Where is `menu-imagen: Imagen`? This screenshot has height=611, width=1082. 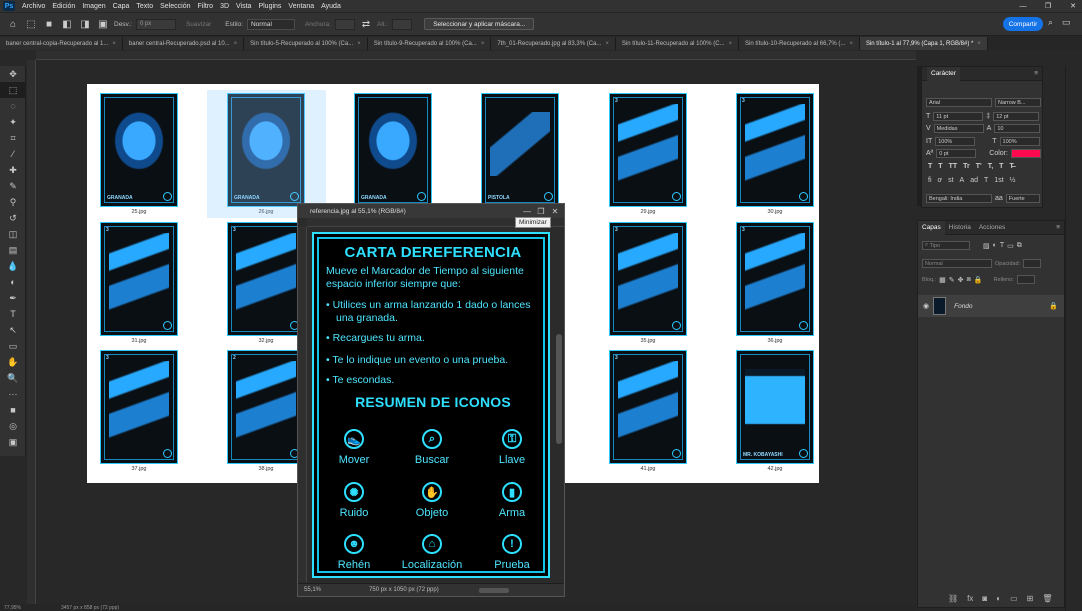 menu-imagen: Imagen is located at coordinates (93, 6).